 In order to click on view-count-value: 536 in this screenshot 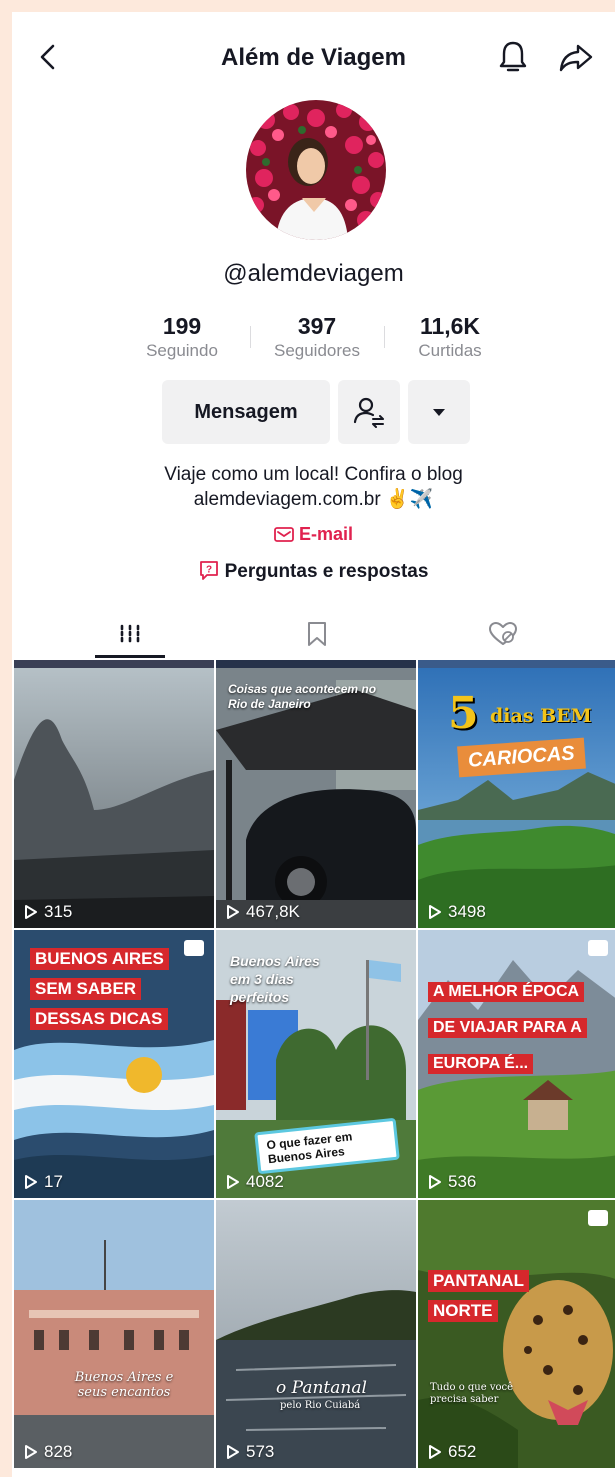, I will do `click(462, 1181)`.